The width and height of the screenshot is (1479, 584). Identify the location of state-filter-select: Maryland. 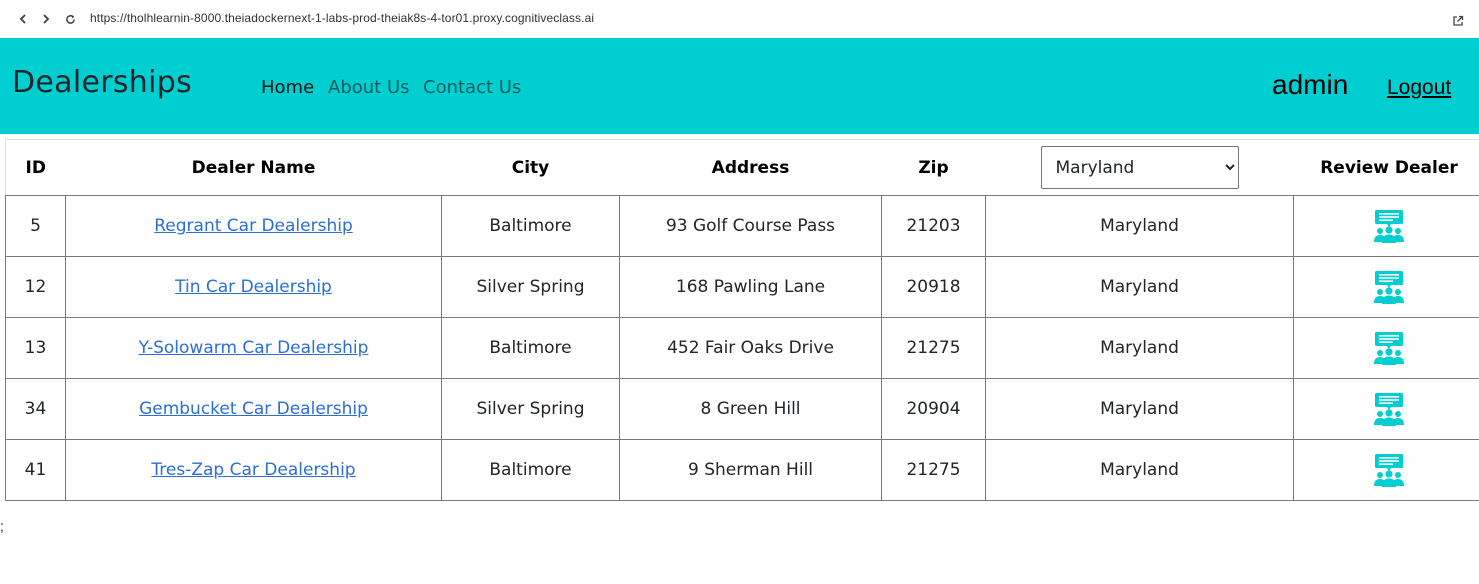
(1139, 167).